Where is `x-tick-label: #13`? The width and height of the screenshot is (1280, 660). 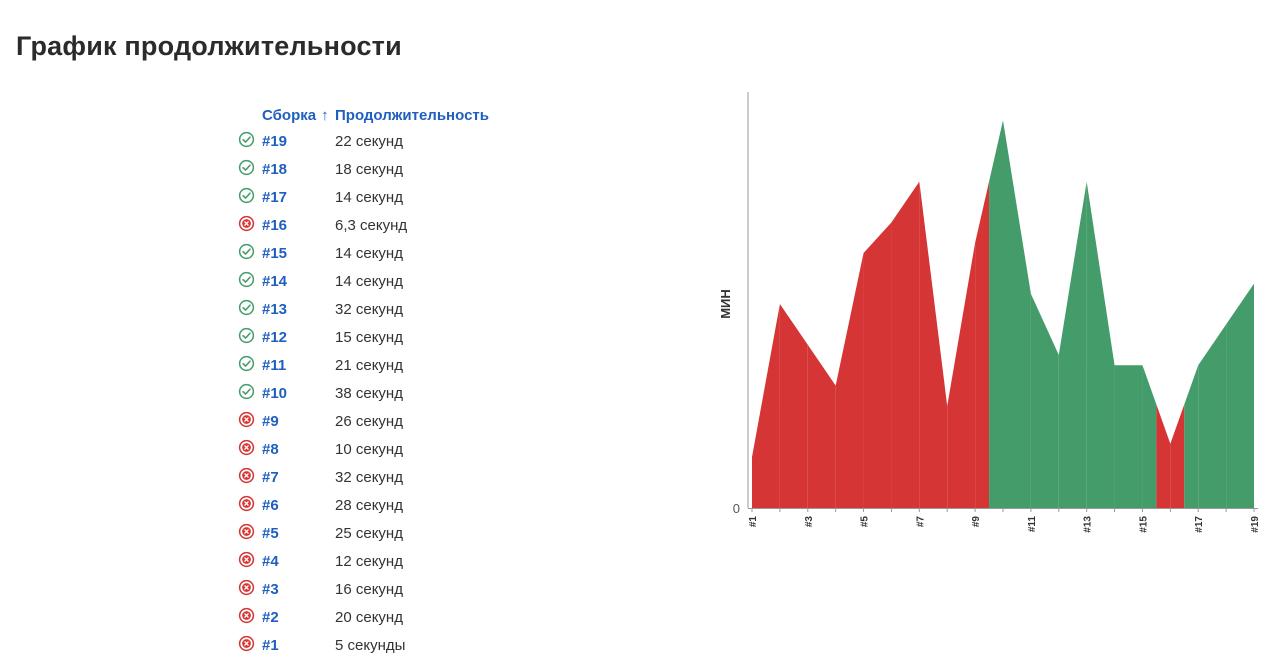 x-tick-label: #13 is located at coordinates (1088, 524).